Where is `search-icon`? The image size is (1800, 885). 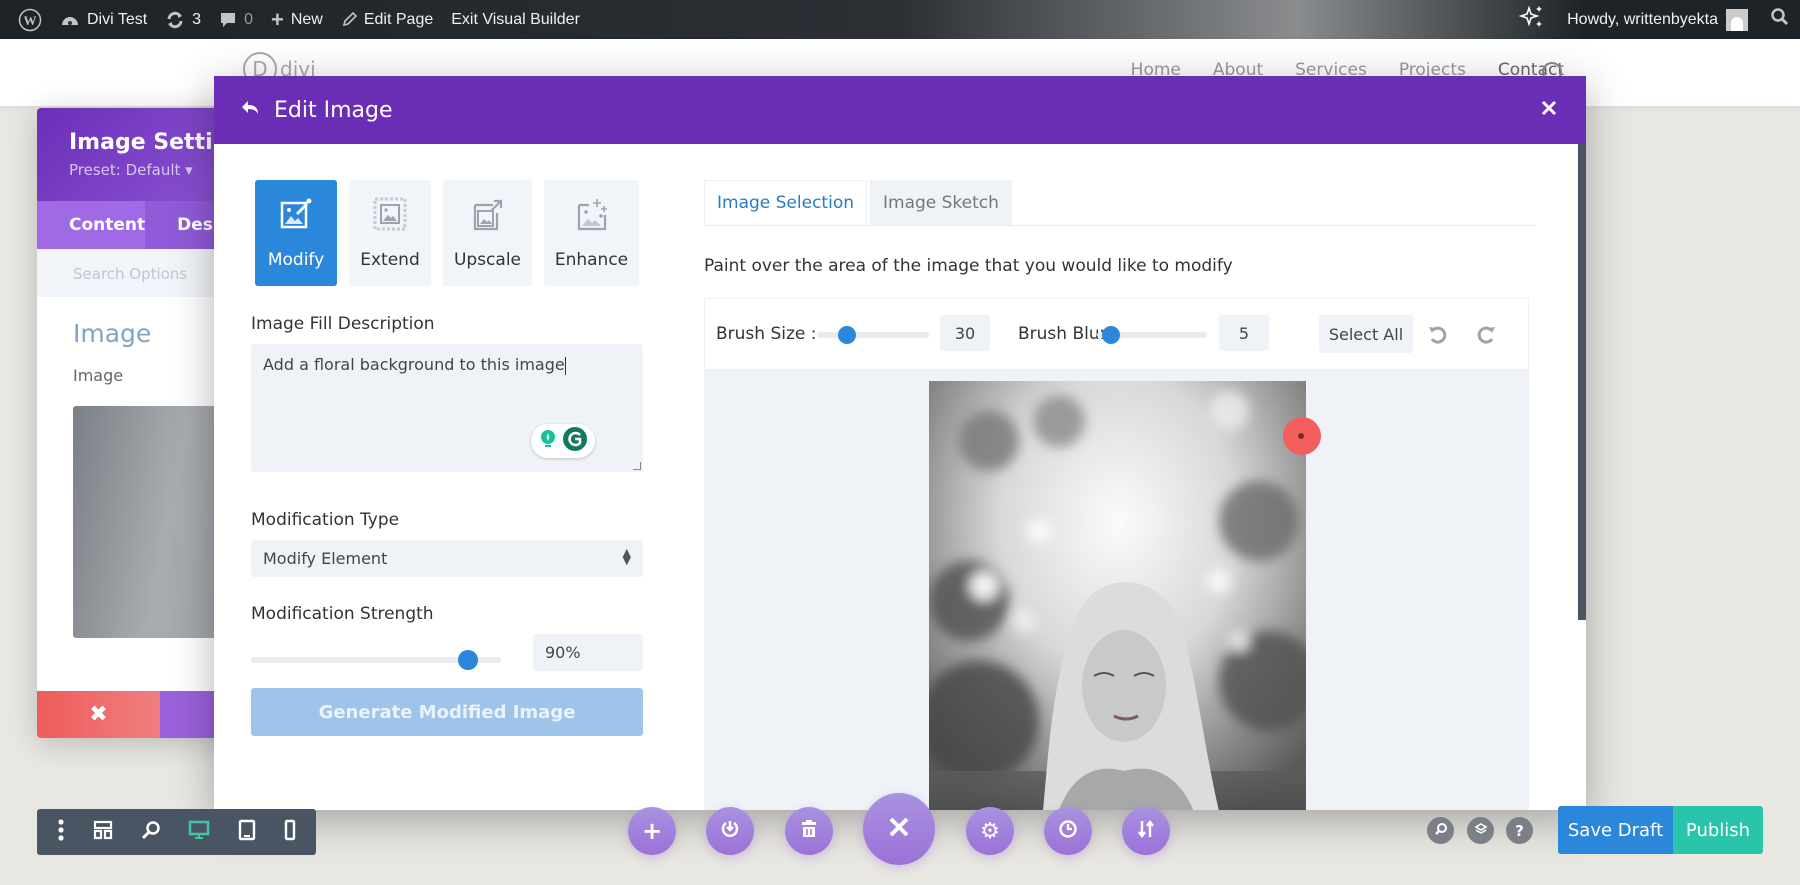 search-icon is located at coordinates (1441, 830).